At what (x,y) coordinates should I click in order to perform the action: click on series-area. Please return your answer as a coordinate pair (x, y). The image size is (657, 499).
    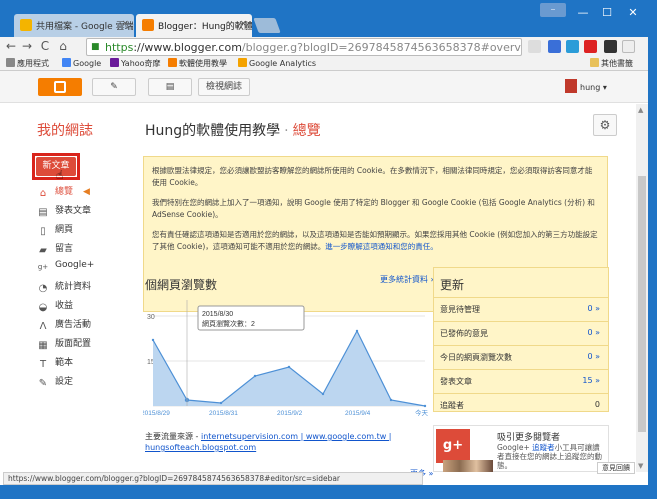
    Looking at the image, I should click on (289, 368).